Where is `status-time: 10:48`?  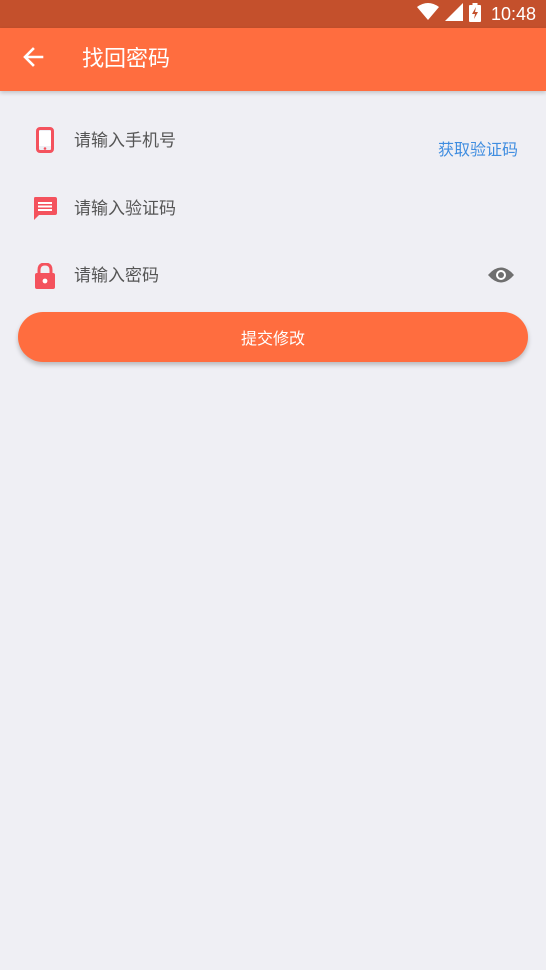 status-time: 10:48 is located at coordinates (513, 13).